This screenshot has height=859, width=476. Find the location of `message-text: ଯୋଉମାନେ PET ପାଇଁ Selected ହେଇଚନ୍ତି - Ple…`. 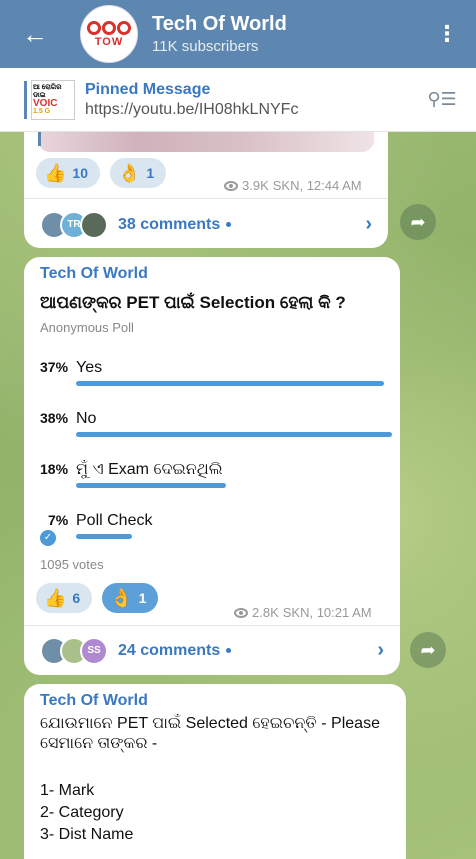

message-text: ଯୋଉମାନେ PET ପାଇଁ Selected ହେଇଚନ୍ତି - Ple… is located at coordinates (210, 733).